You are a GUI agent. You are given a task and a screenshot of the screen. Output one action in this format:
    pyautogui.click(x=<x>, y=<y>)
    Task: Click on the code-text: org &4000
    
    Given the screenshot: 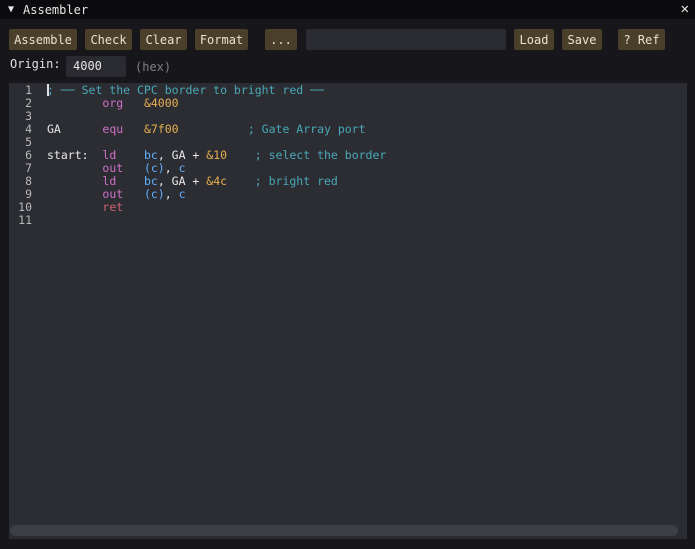 What is the action you would take?
    pyautogui.click(x=113, y=103)
    